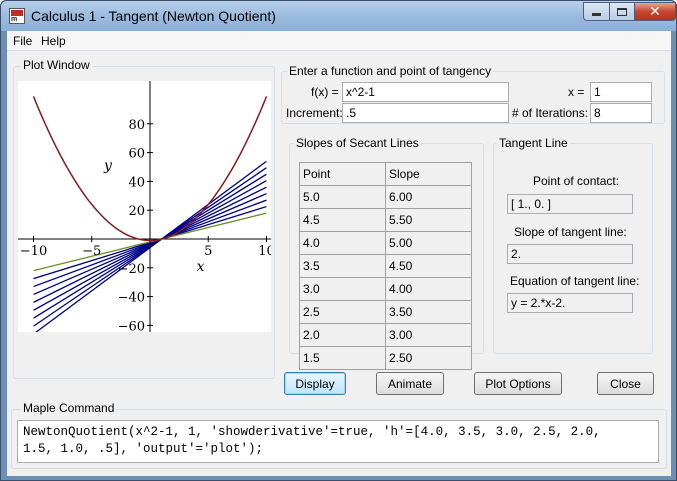  I want to click on iterations-field: 8, so click(621, 113).